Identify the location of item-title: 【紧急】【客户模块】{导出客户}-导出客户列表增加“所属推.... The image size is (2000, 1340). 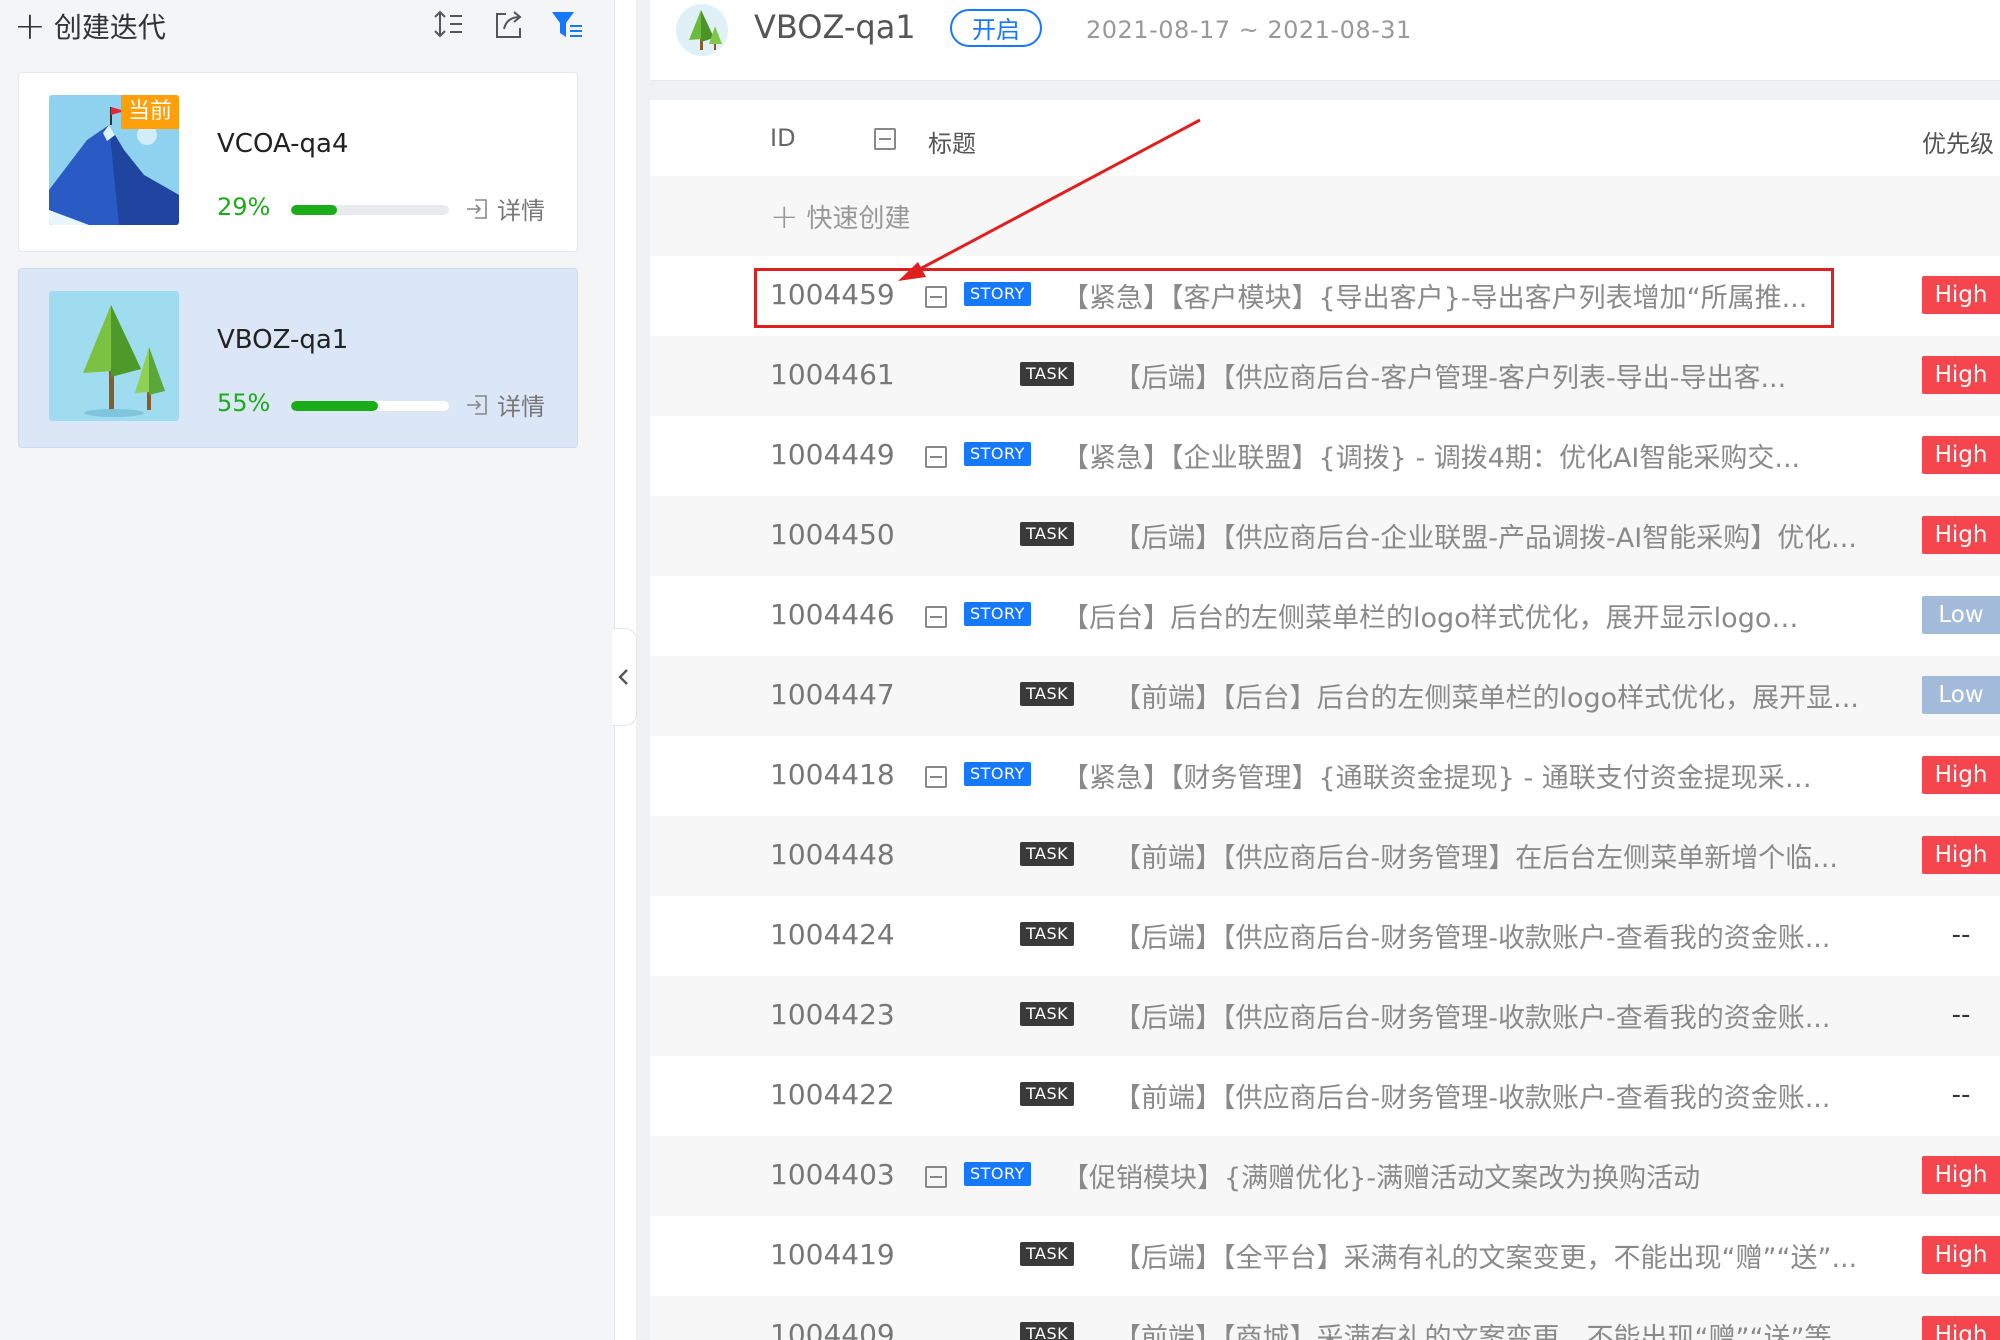
(1442, 295).